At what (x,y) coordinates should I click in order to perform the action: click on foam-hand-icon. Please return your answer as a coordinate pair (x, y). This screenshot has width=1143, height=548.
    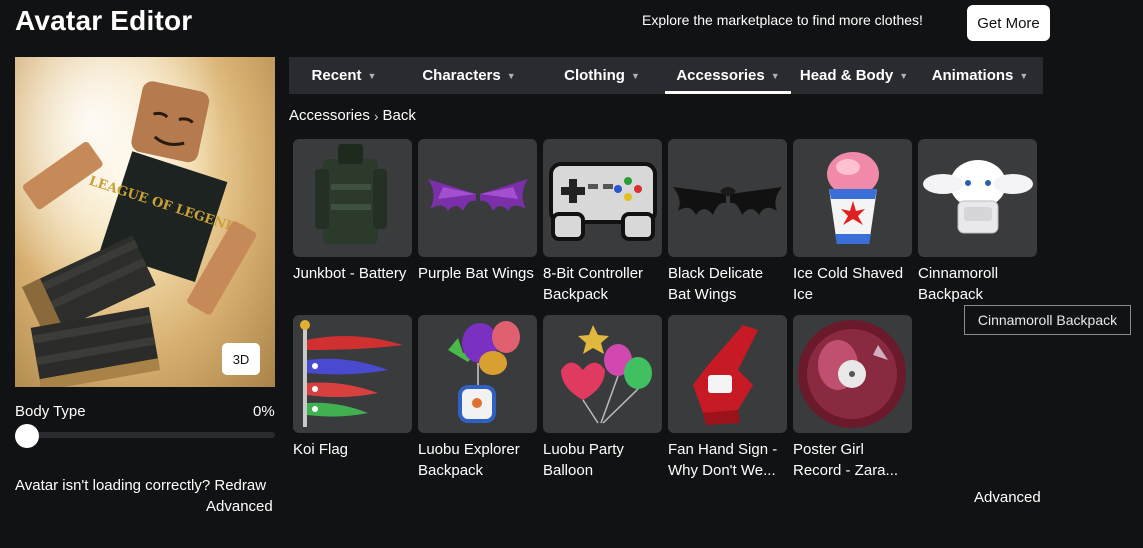
    Looking at the image, I should click on (725, 375).